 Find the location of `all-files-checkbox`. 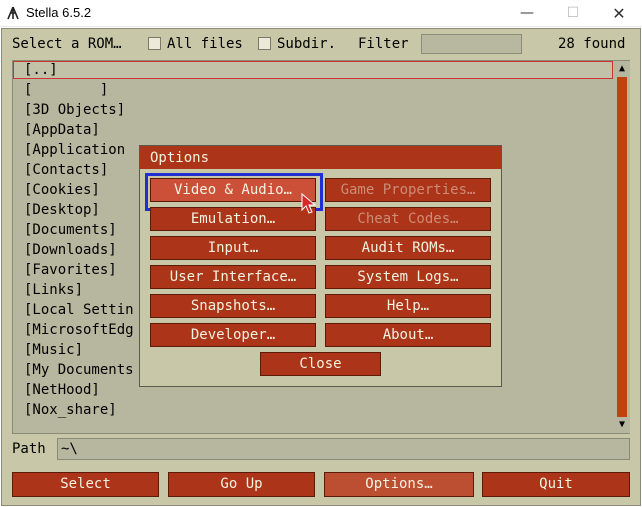

all-files-checkbox is located at coordinates (154, 43).